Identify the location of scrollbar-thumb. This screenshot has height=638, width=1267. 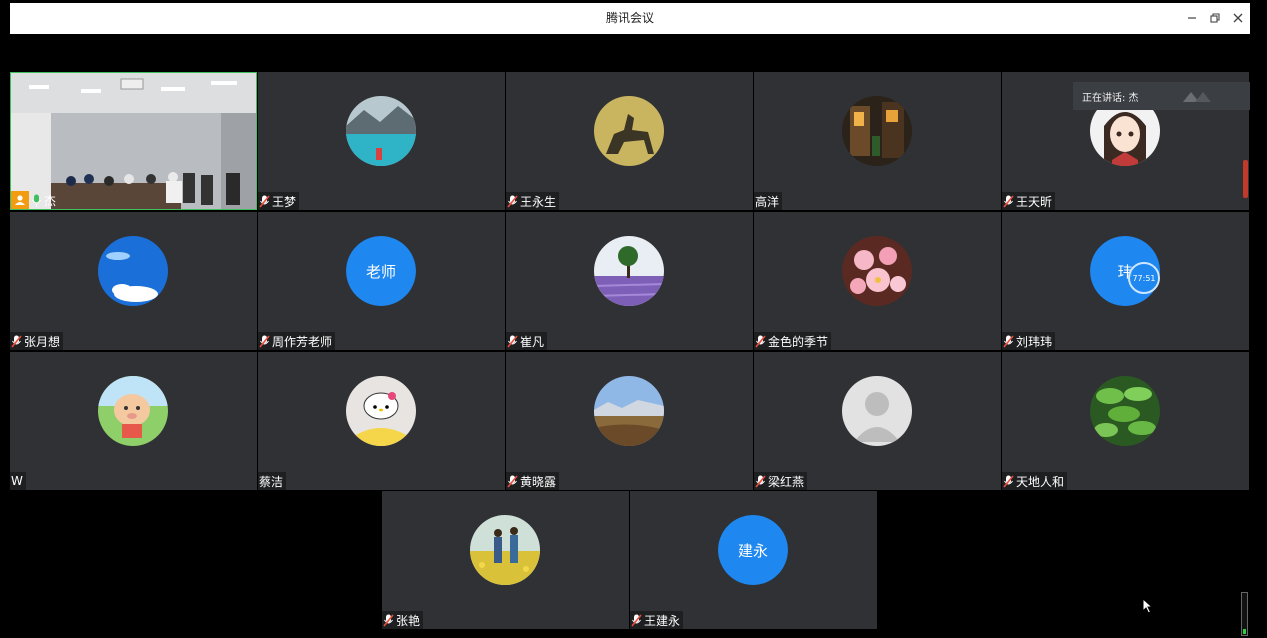
(1245, 179).